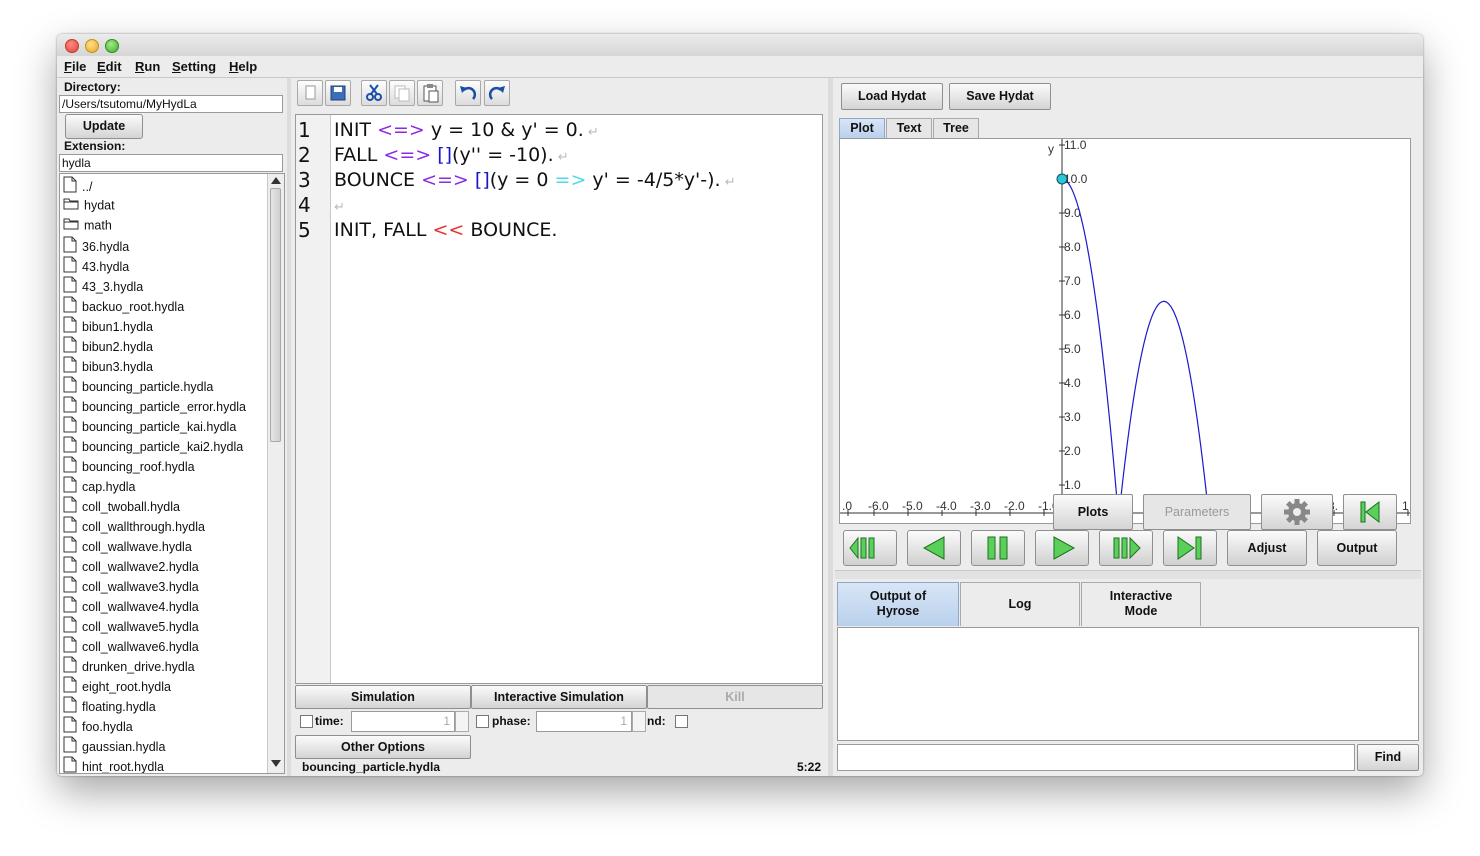 The height and width of the screenshot is (856, 1480). Describe the element at coordinates (402, 93) in the screenshot. I see `copy-icon` at that location.